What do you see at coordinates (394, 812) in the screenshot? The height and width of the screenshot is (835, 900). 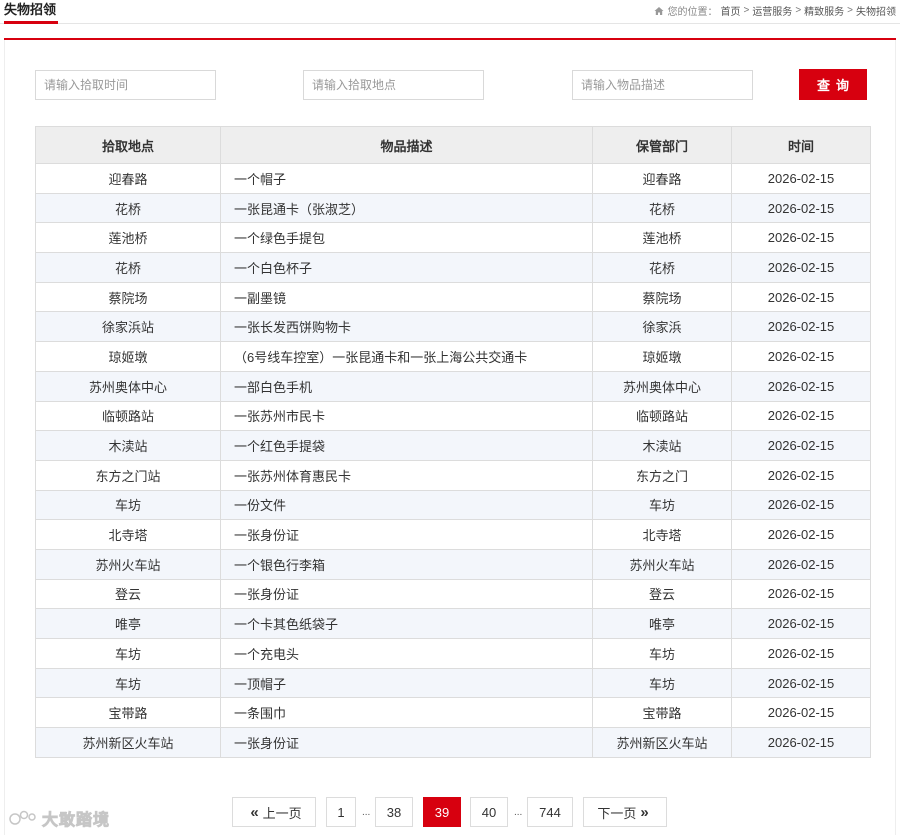 I see `page-button-prev-number: 38` at bounding box center [394, 812].